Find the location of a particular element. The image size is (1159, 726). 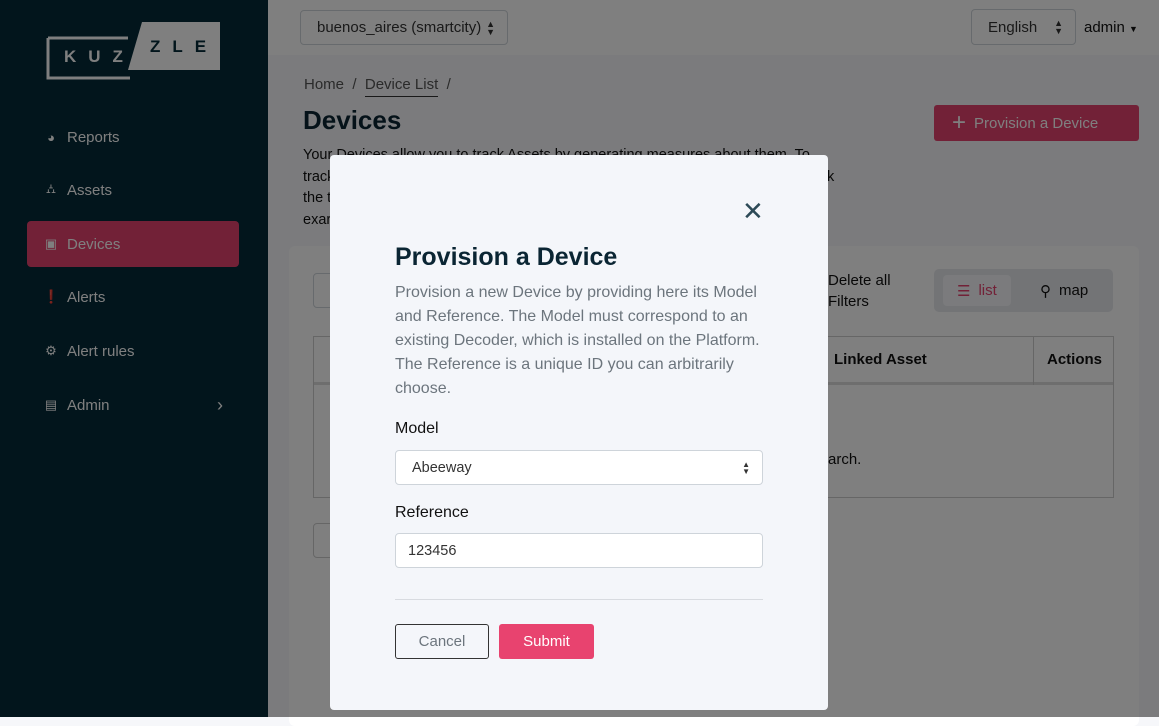

model-value: Abeeway is located at coordinates (442, 467).